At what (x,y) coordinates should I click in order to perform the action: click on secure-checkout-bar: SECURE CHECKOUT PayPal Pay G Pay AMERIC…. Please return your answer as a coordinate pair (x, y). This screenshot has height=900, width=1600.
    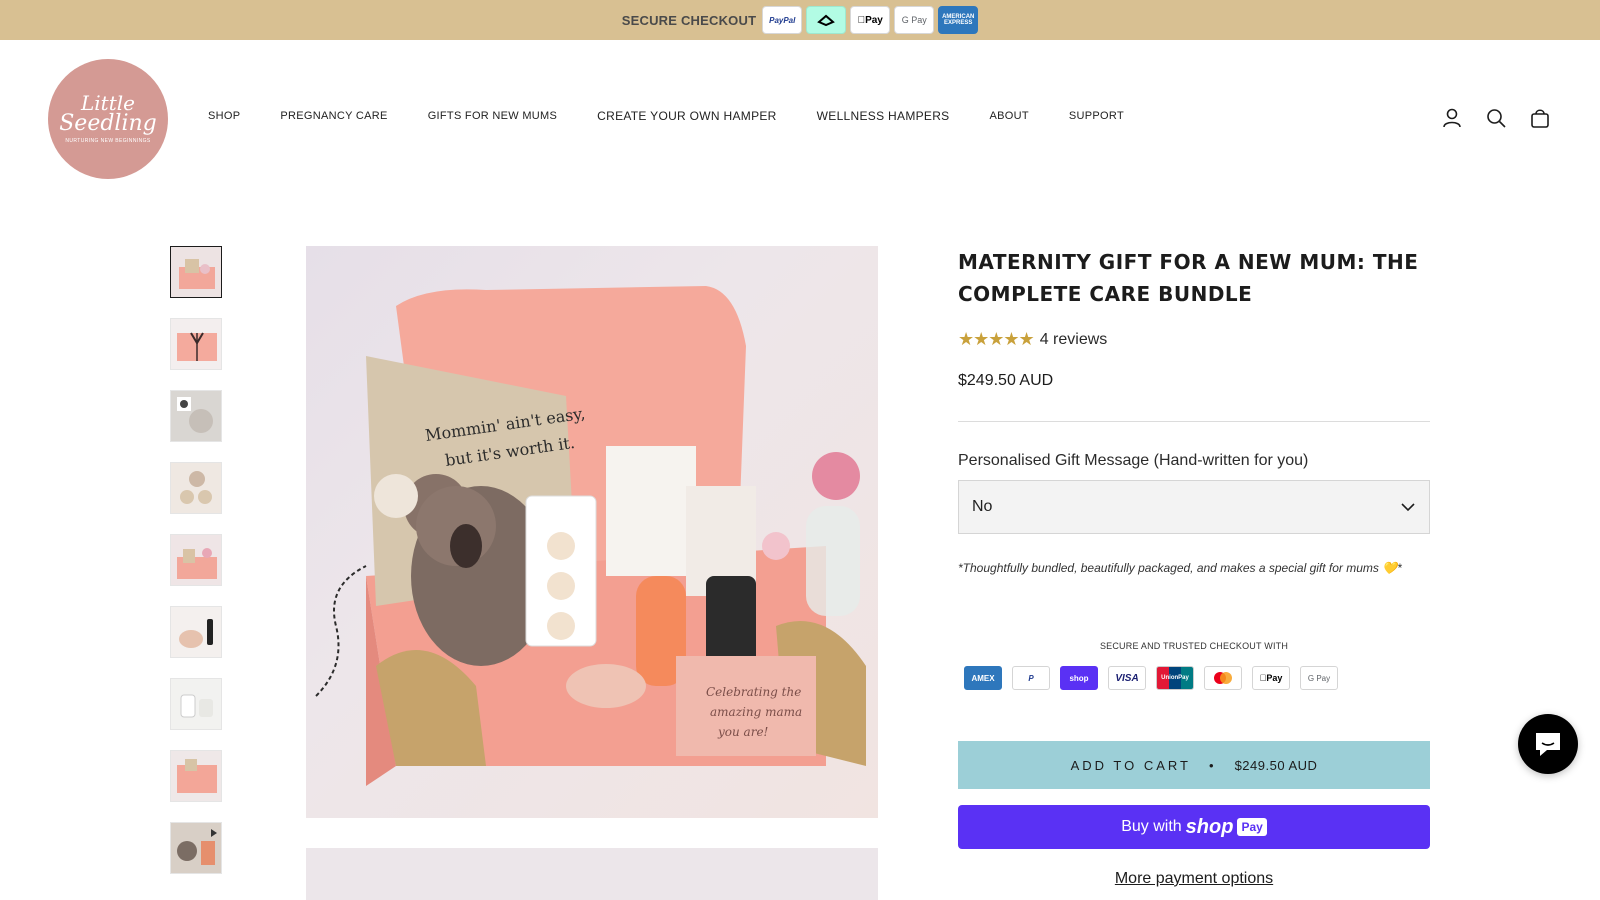
    Looking at the image, I should click on (800, 20).